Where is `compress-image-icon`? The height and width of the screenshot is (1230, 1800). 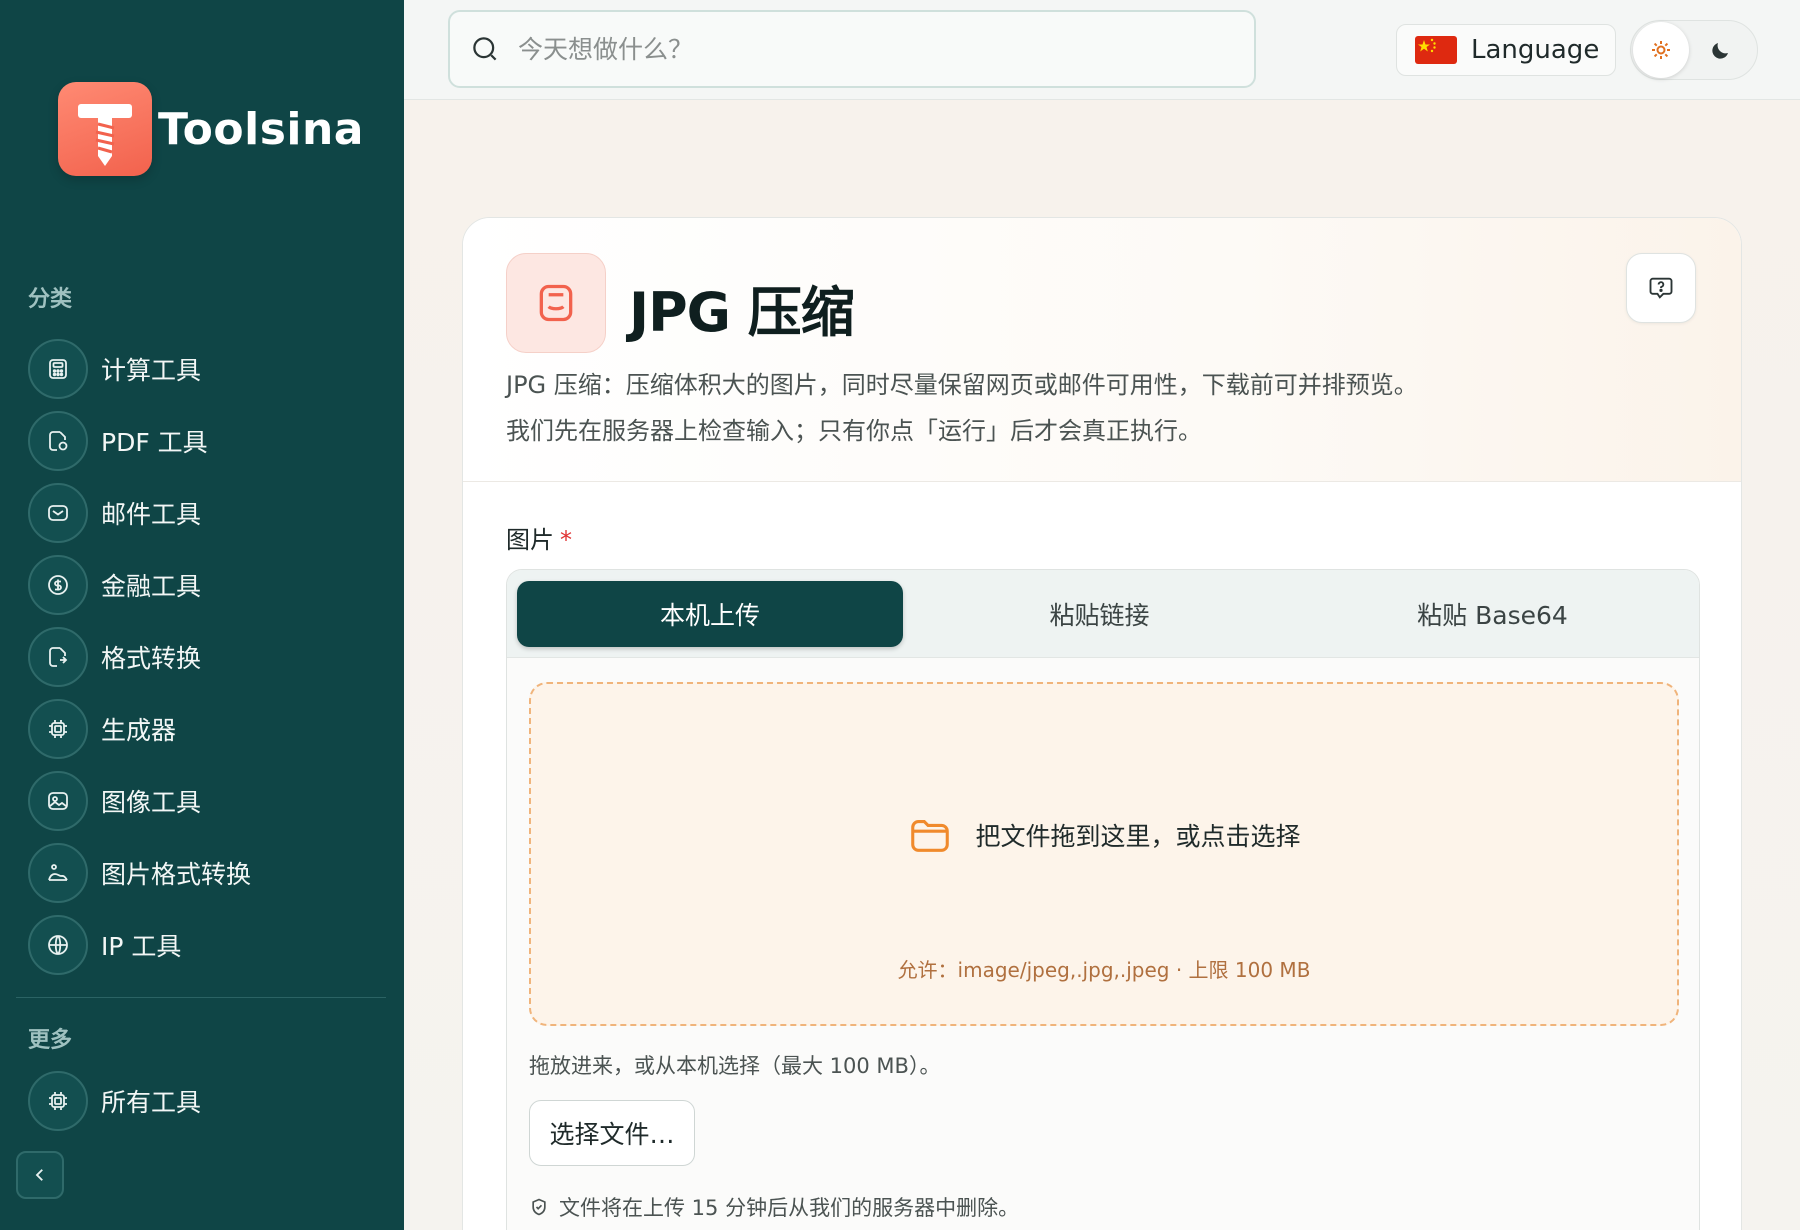
compress-image-icon is located at coordinates (556, 303).